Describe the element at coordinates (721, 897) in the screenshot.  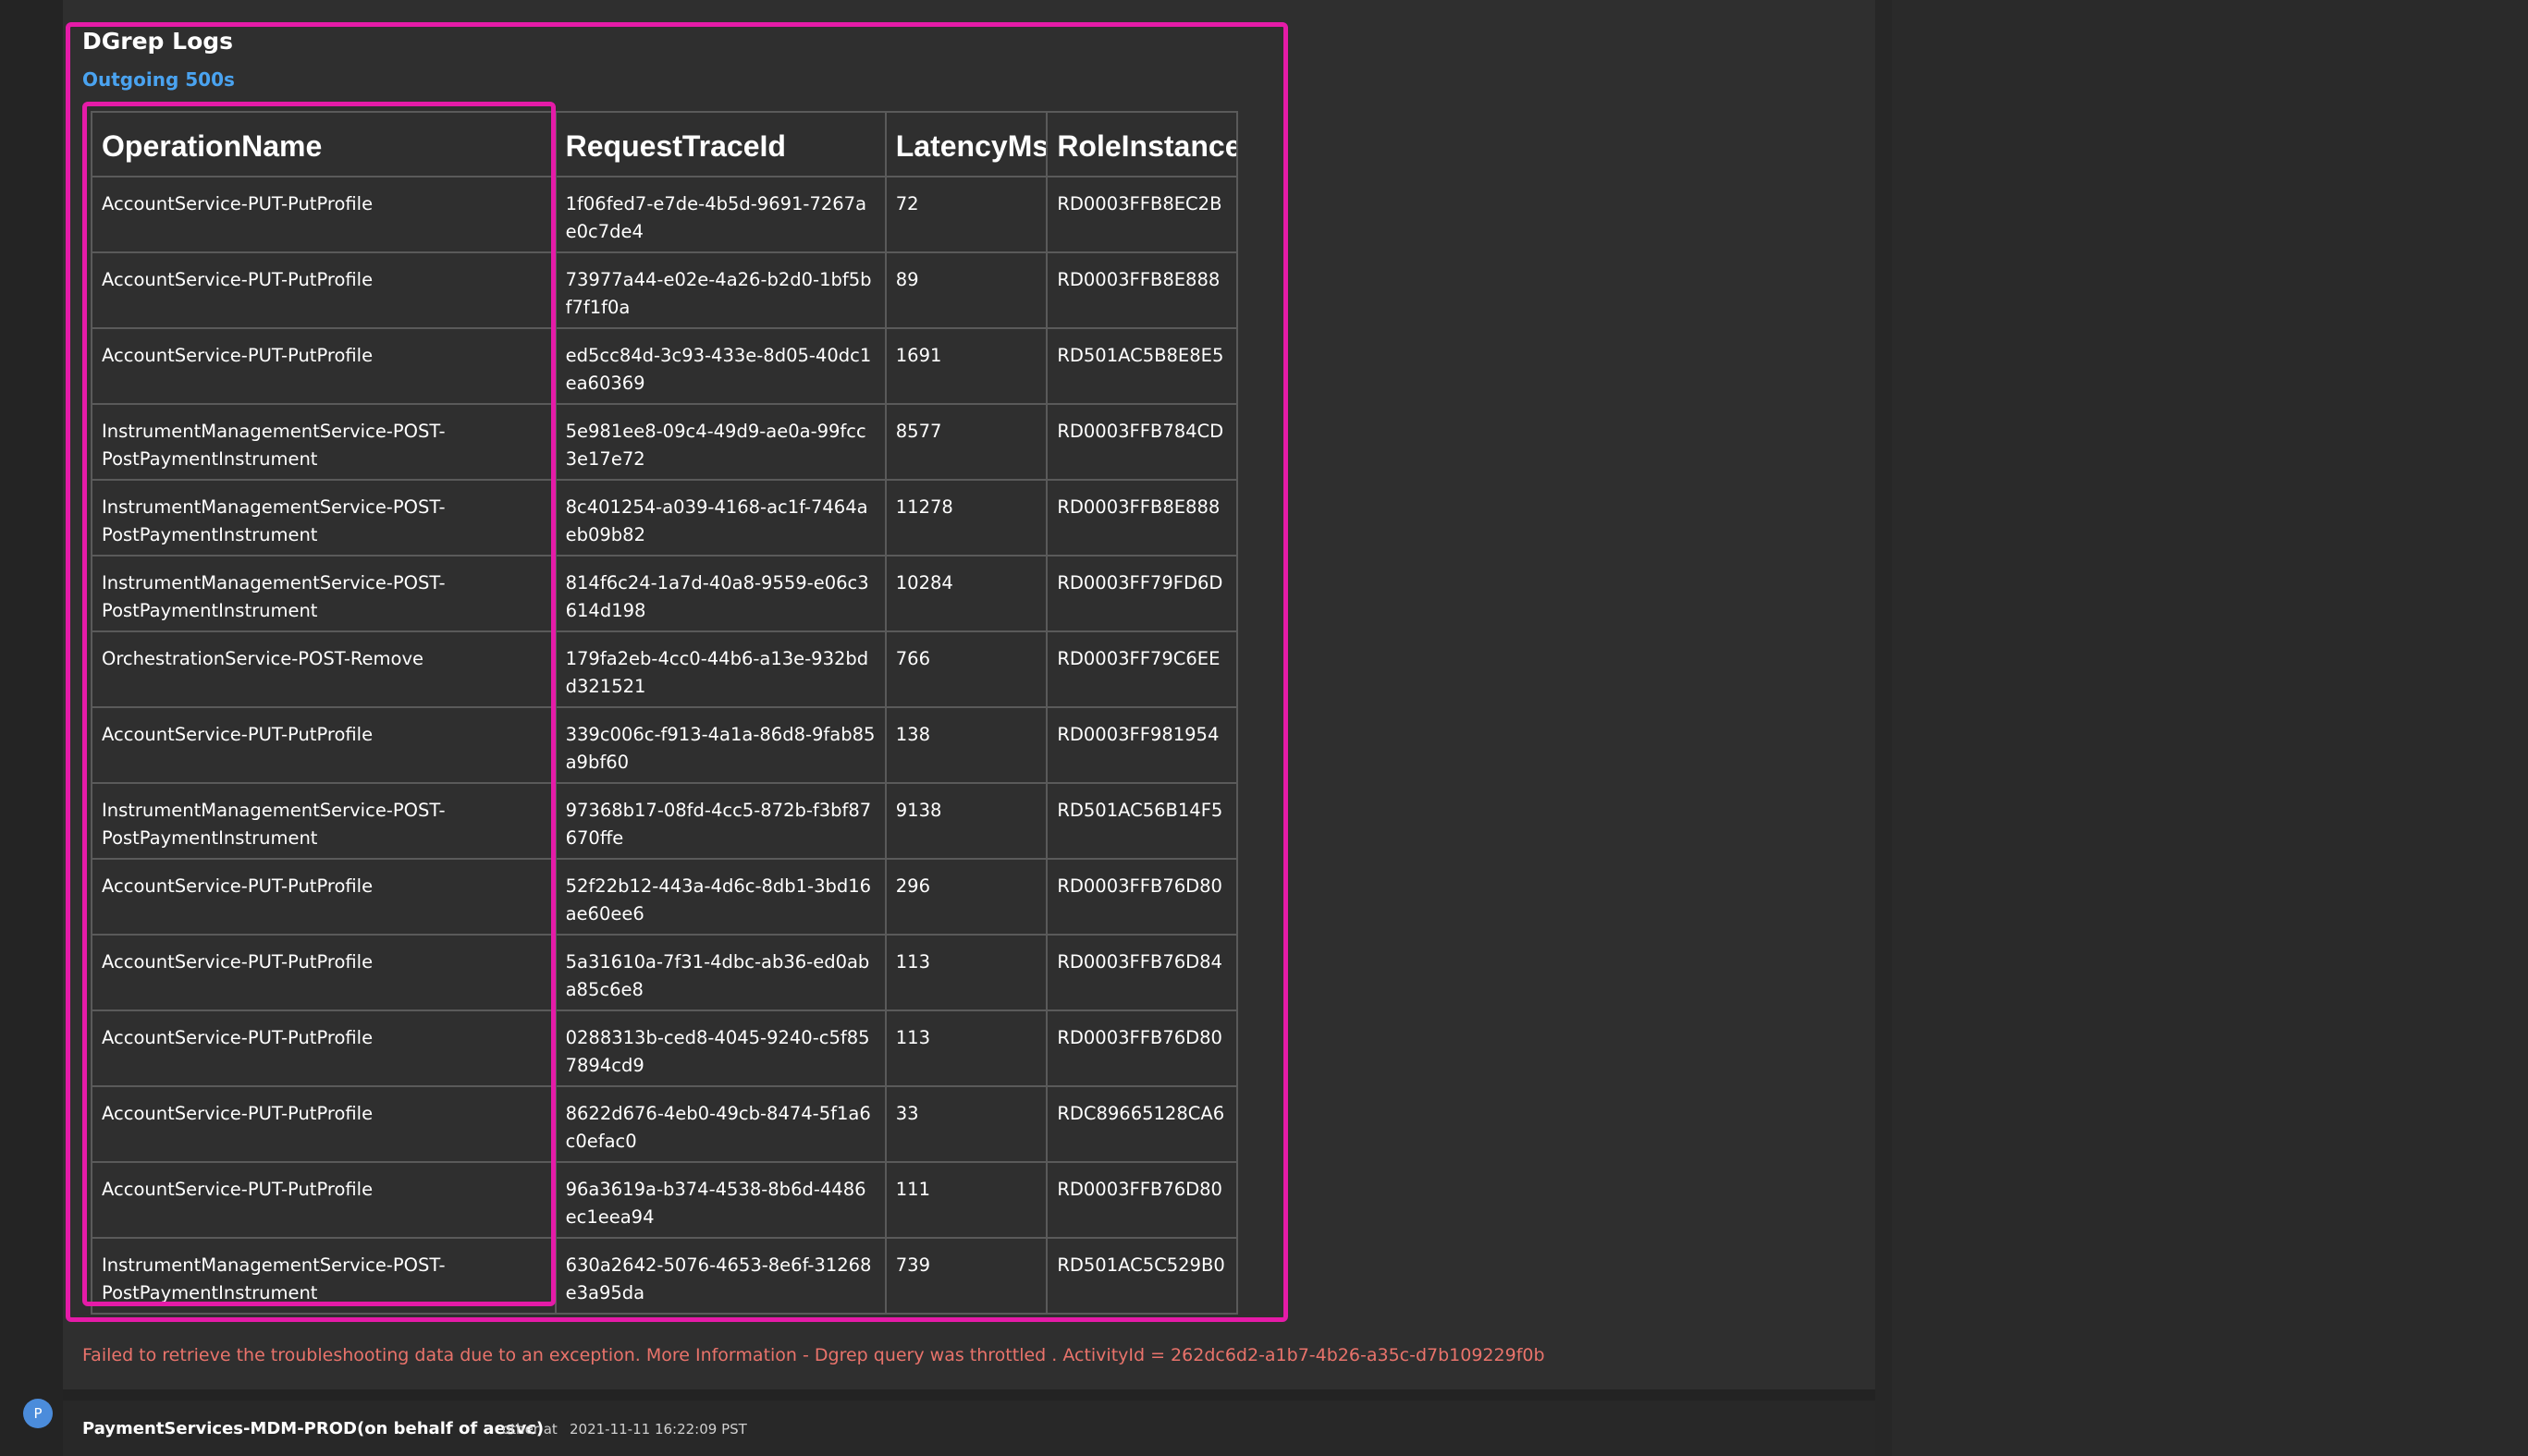
I see `cell-requesttraceid: 52f22b12-443a-4d6c-8db1-3bd16ae60ee6` at that location.